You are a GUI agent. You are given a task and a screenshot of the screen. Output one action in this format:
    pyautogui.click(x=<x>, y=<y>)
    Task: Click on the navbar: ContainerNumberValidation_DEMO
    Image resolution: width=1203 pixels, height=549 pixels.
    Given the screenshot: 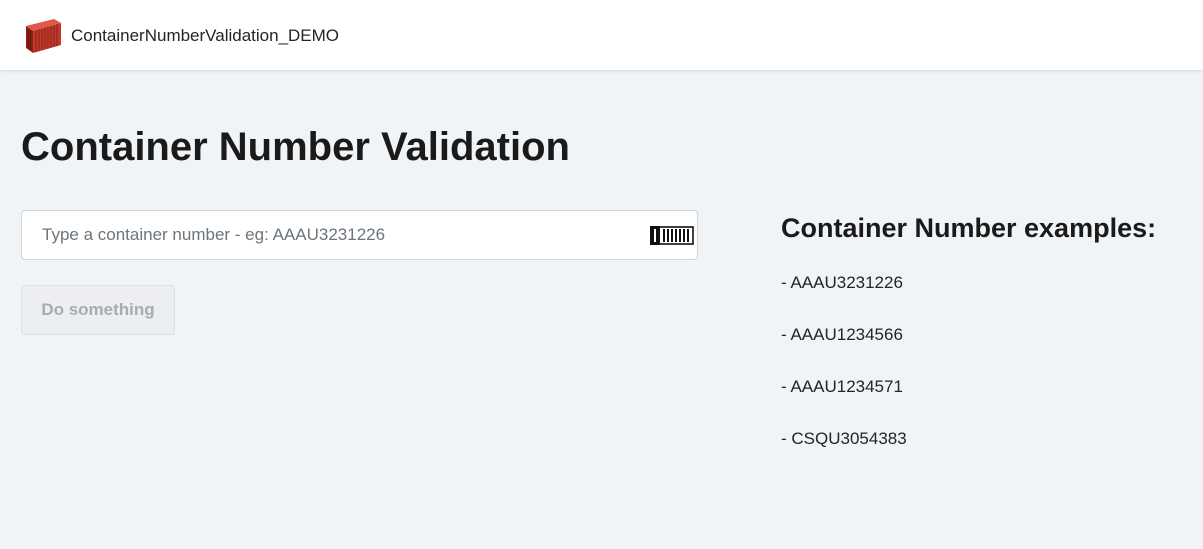 What is the action you would take?
    pyautogui.click(x=601, y=35)
    